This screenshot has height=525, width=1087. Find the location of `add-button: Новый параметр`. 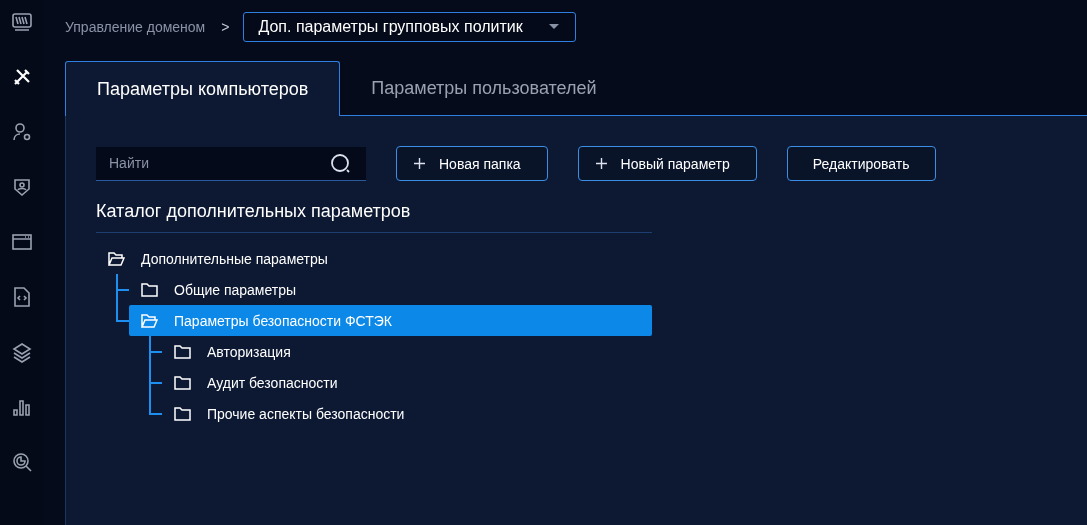

add-button: Новый параметр is located at coordinates (667, 163).